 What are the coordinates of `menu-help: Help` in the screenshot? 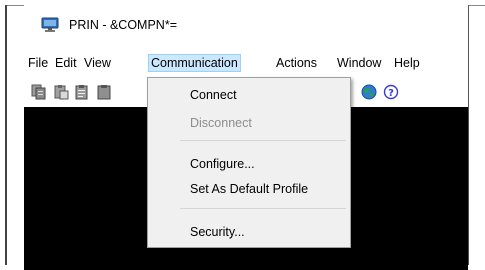 It's located at (407, 63).